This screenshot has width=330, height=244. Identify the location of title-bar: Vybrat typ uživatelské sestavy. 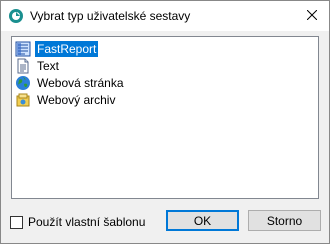
(165, 16).